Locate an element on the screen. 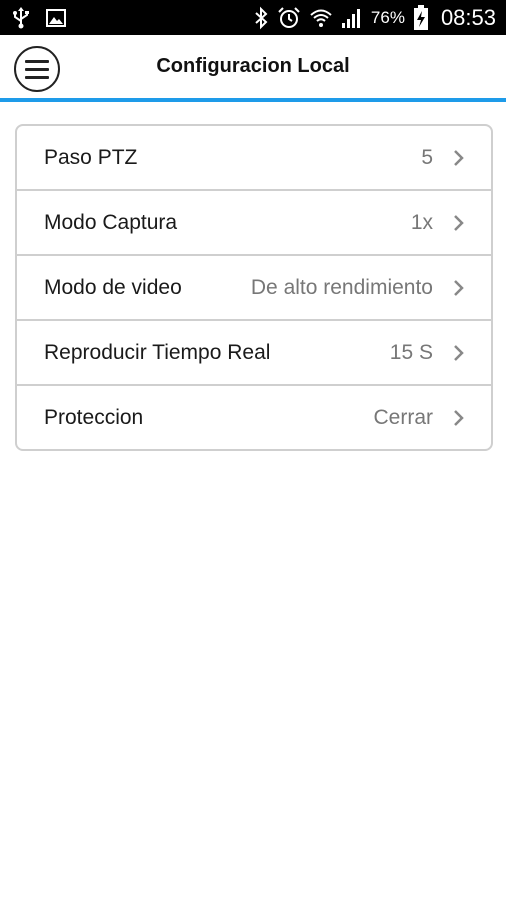  setting-row-protection: Proteccion Cerrar is located at coordinates (254, 417).